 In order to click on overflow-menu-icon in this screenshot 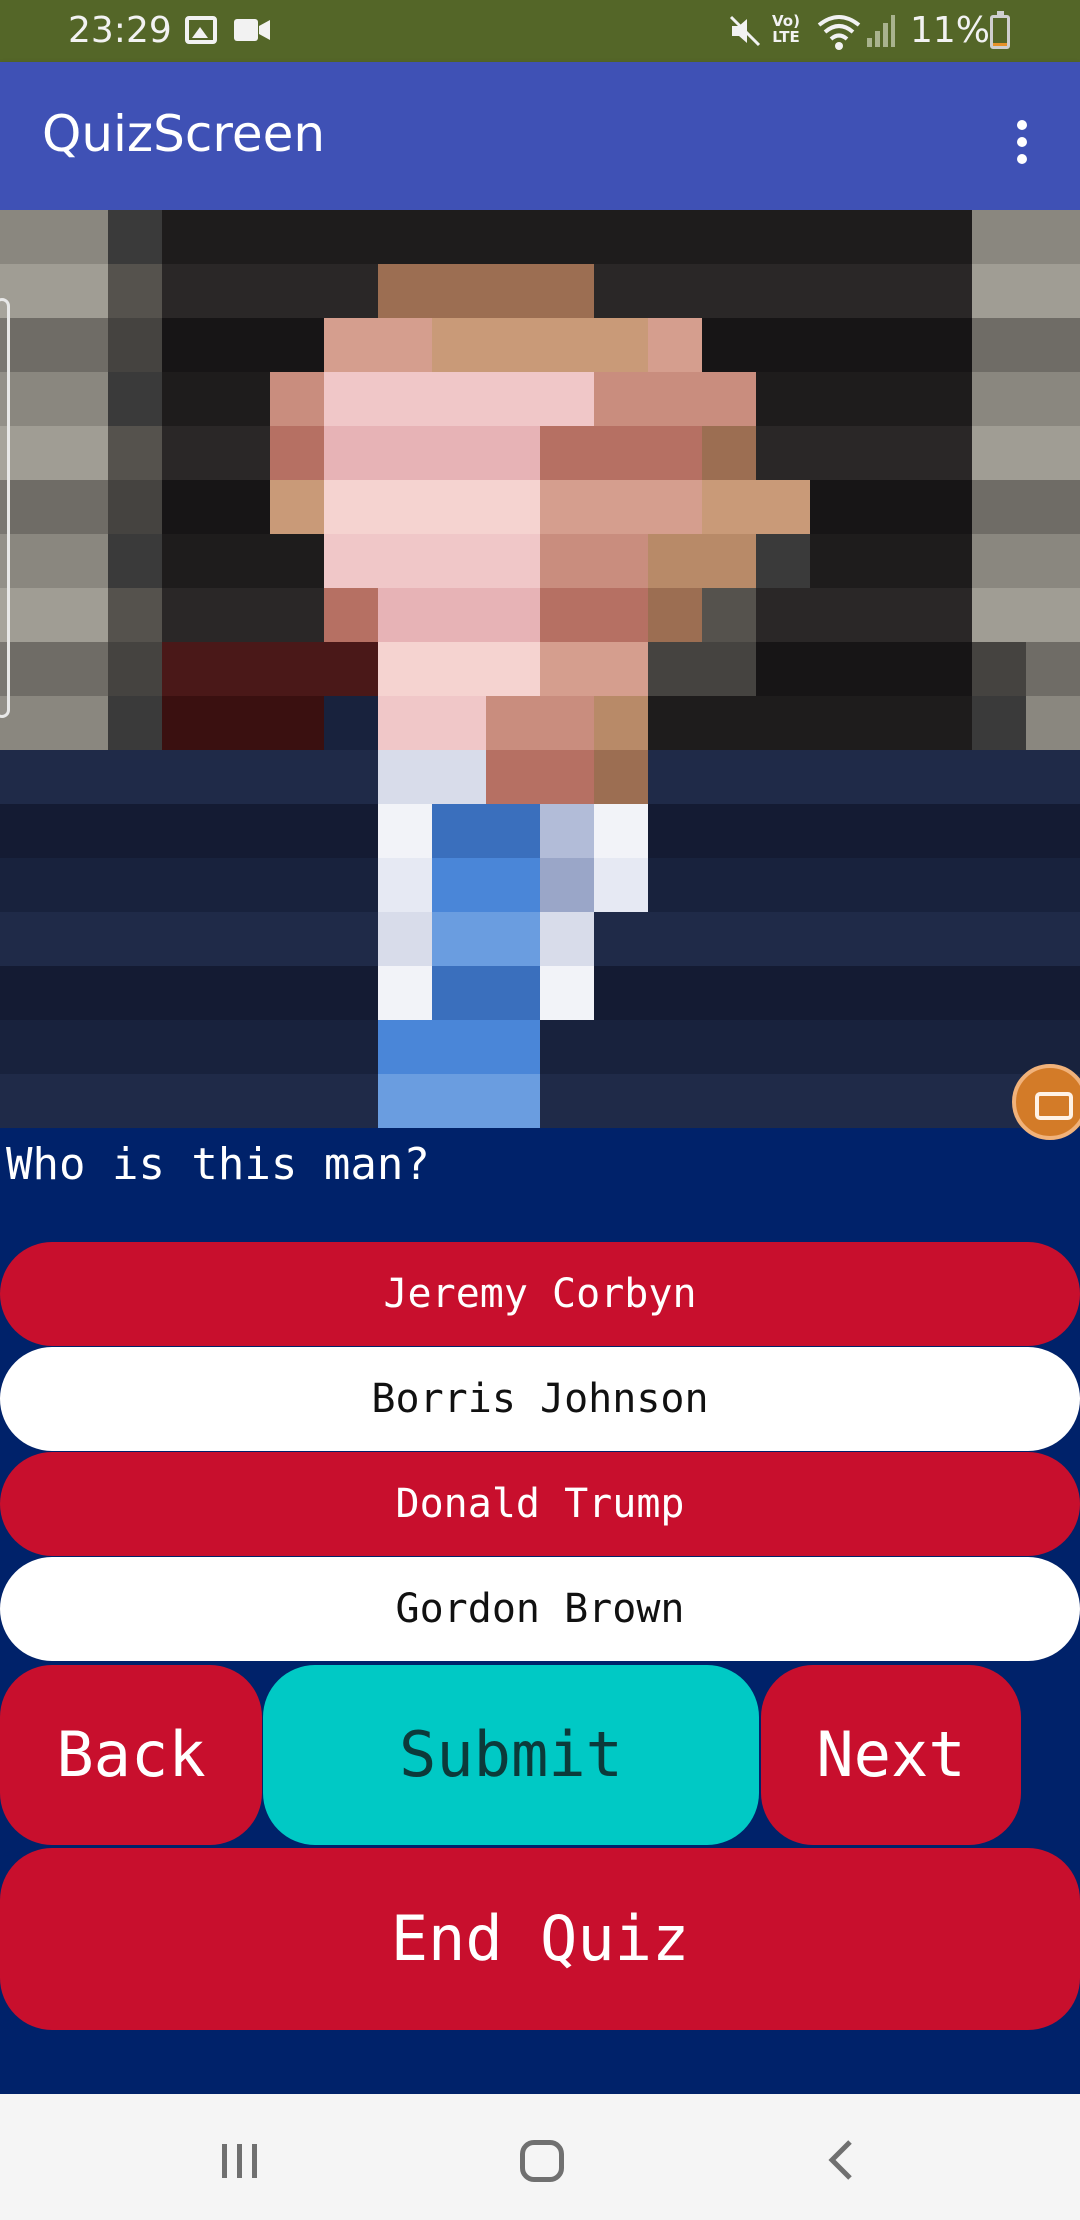, I will do `click(1022, 142)`.